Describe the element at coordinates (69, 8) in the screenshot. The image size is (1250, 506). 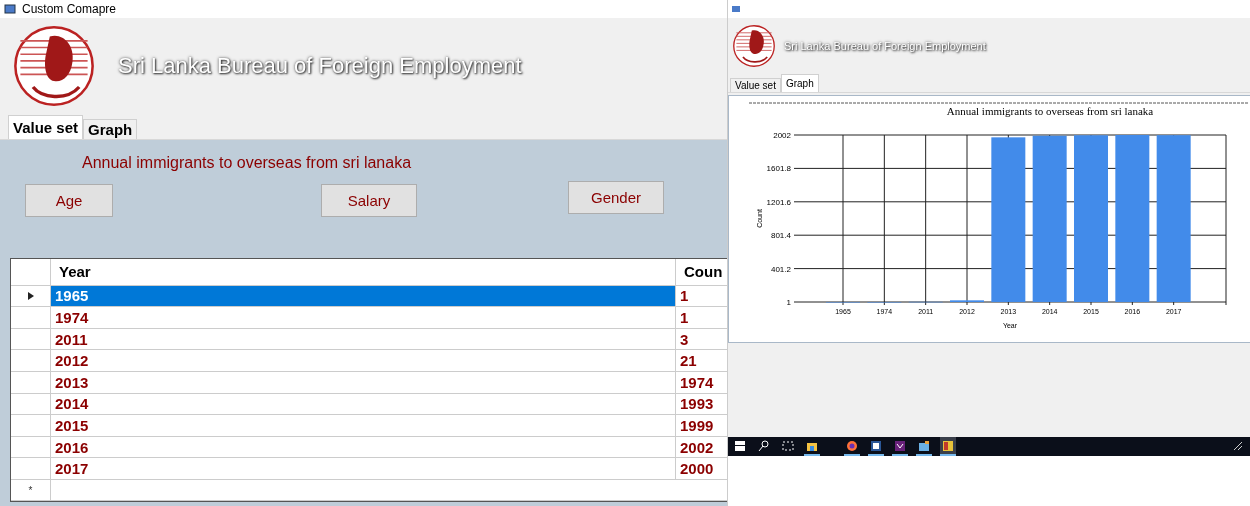
I see `window-title: Custom Comapre` at that location.